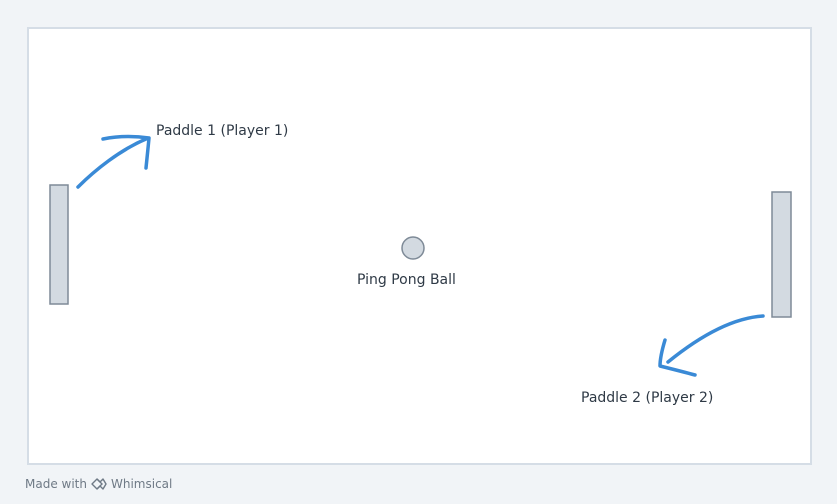  I want to click on paddle-2-label: Paddle 2 (Player 2), so click(647, 398).